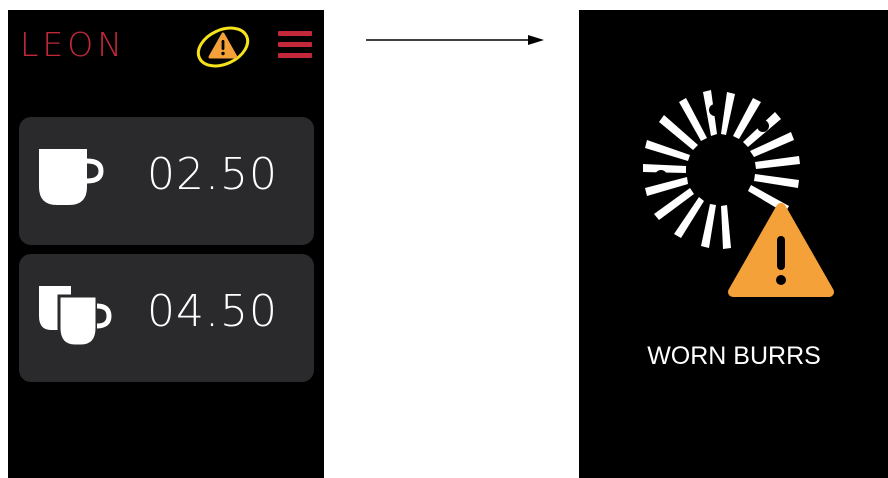 This screenshot has width=888, height=478. Describe the element at coordinates (71, 177) in the screenshot. I see `single-cup-icon` at that location.